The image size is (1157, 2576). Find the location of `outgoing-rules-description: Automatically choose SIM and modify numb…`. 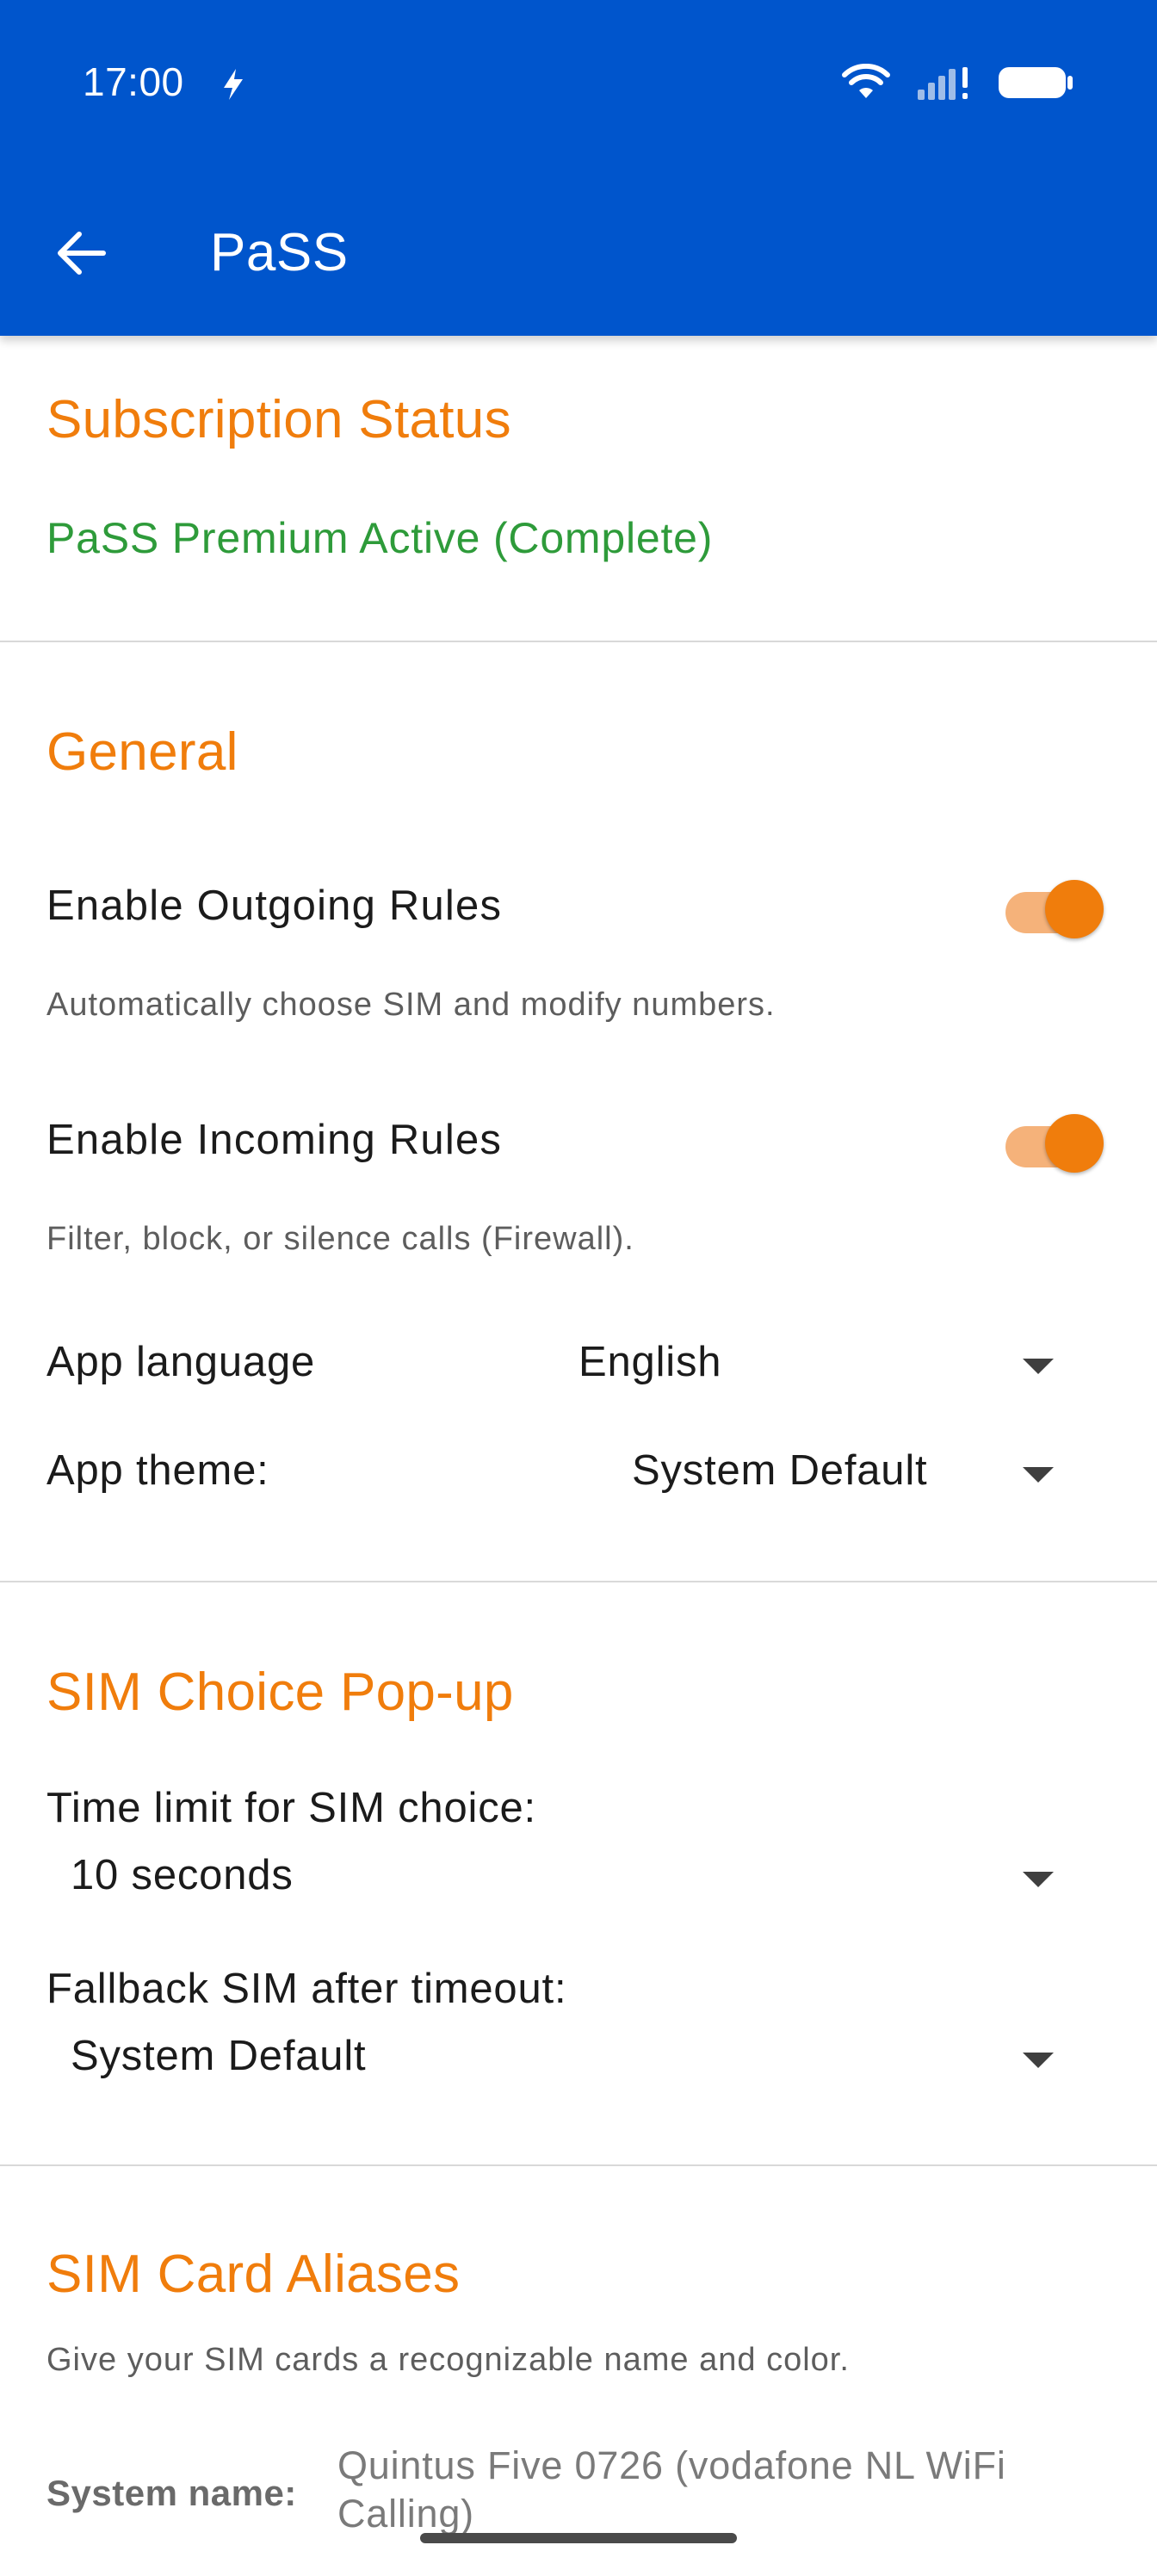

outgoing-rules-description: Automatically choose SIM and modify numb… is located at coordinates (411, 1005).